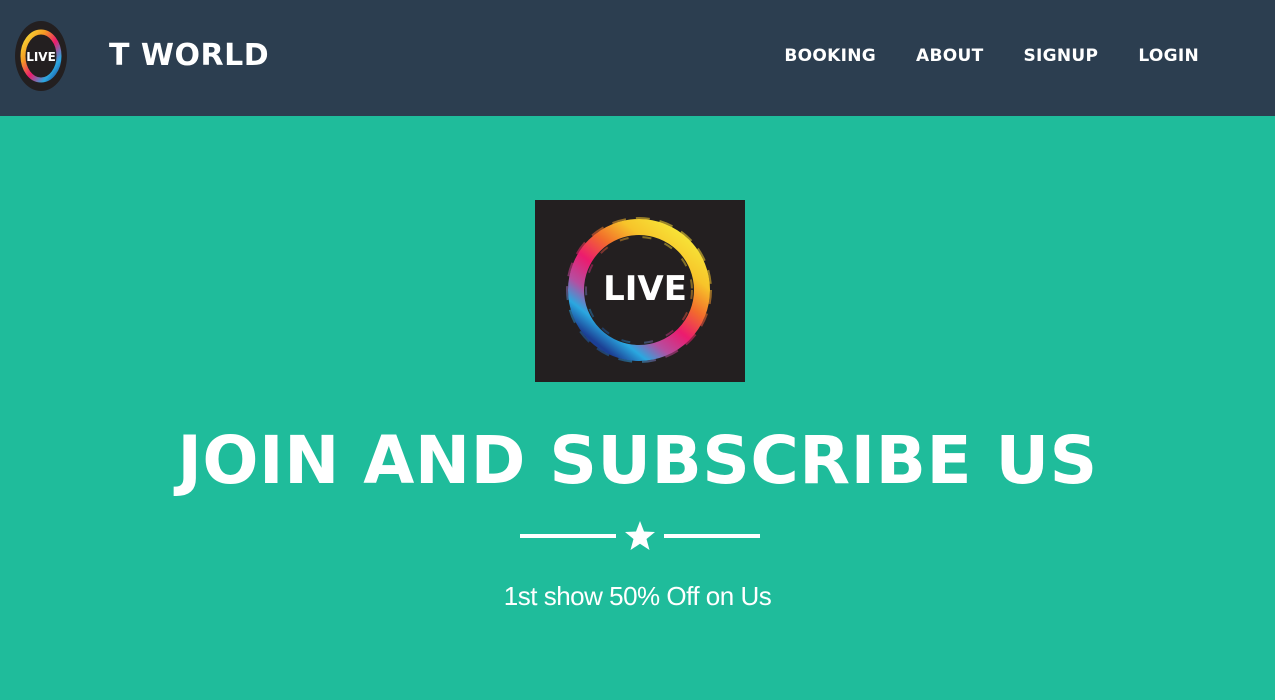  I want to click on nav-menu: BOOKING ABOUT SIGNUP LOGIN, so click(1029, 56).